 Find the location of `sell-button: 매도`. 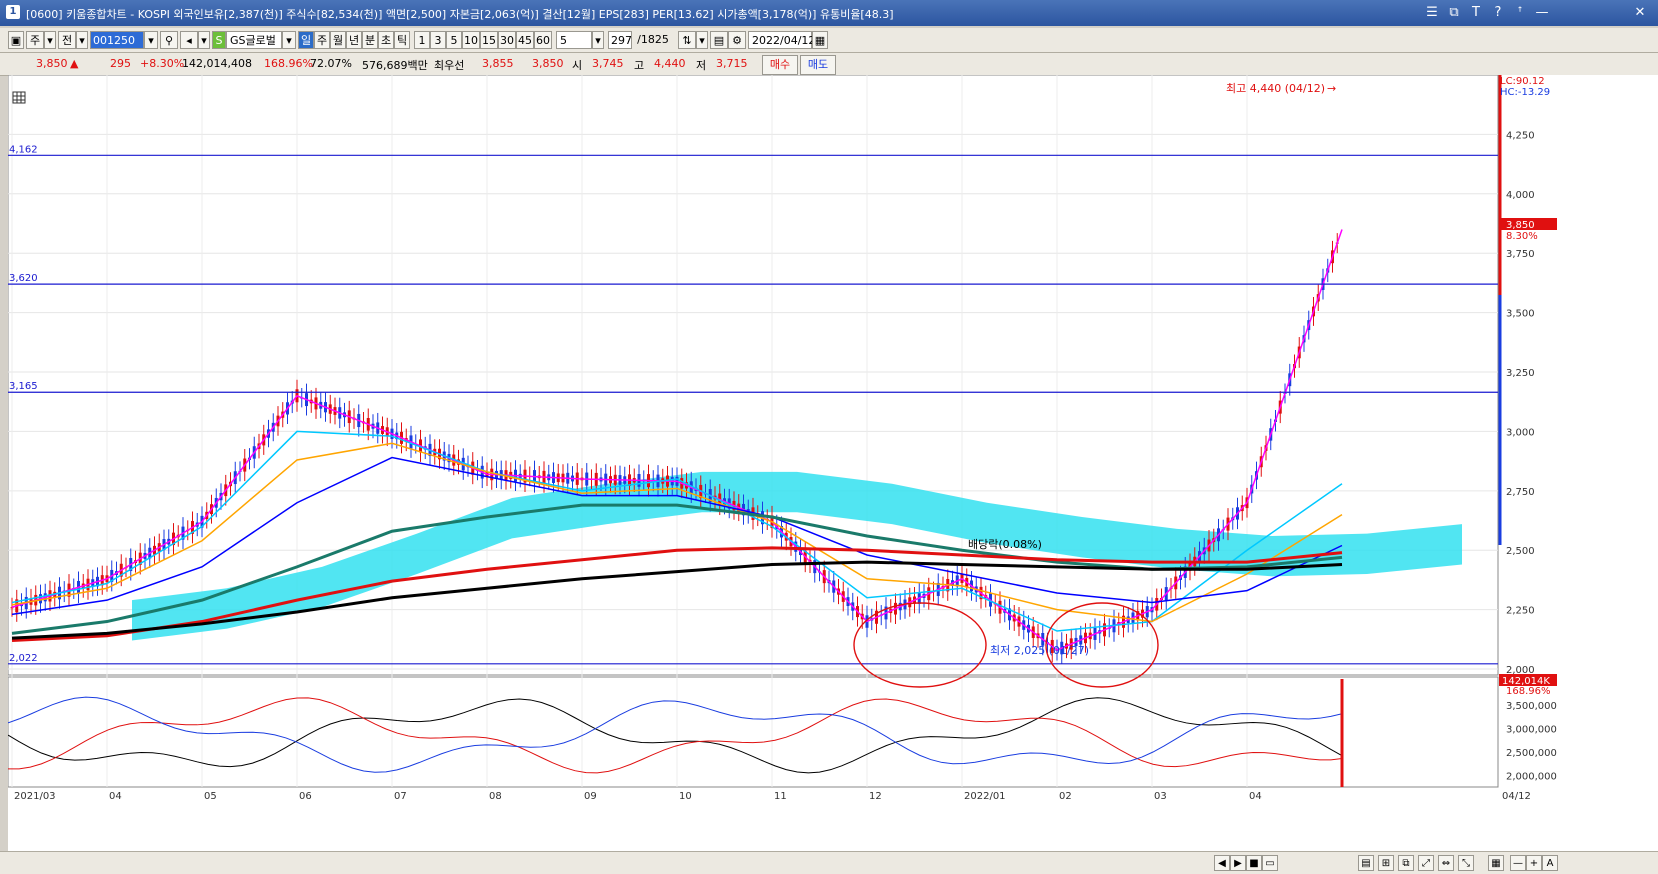

sell-button: 매도 is located at coordinates (818, 65).